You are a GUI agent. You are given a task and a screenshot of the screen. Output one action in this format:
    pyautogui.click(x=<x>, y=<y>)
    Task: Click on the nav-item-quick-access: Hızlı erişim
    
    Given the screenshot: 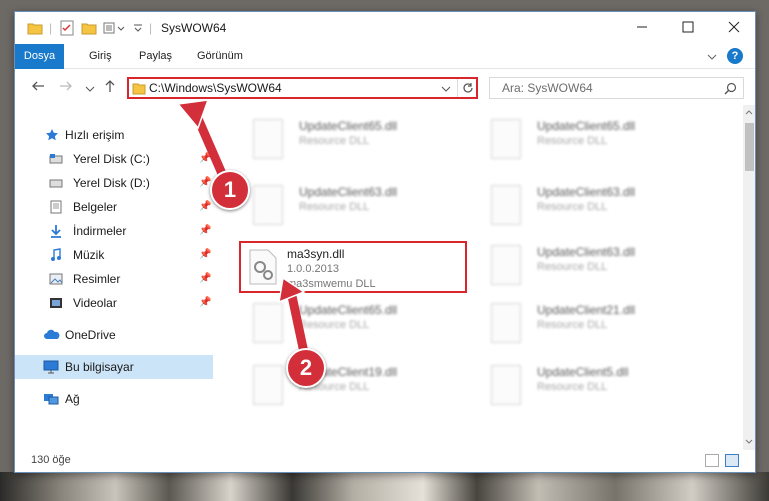 What is the action you would take?
    pyautogui.click(x=114, y=135)
    